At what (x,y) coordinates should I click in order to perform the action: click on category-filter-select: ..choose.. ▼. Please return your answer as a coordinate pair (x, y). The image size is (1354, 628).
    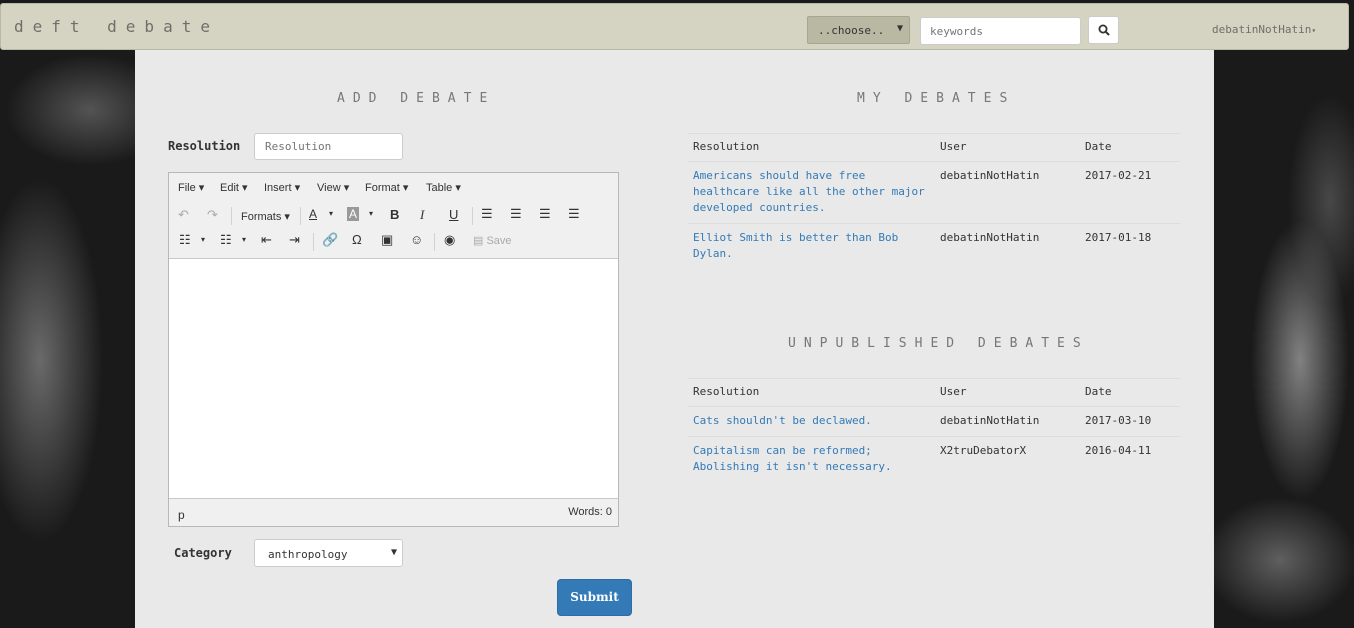
    Looking at the image, I should click on (858, 30).